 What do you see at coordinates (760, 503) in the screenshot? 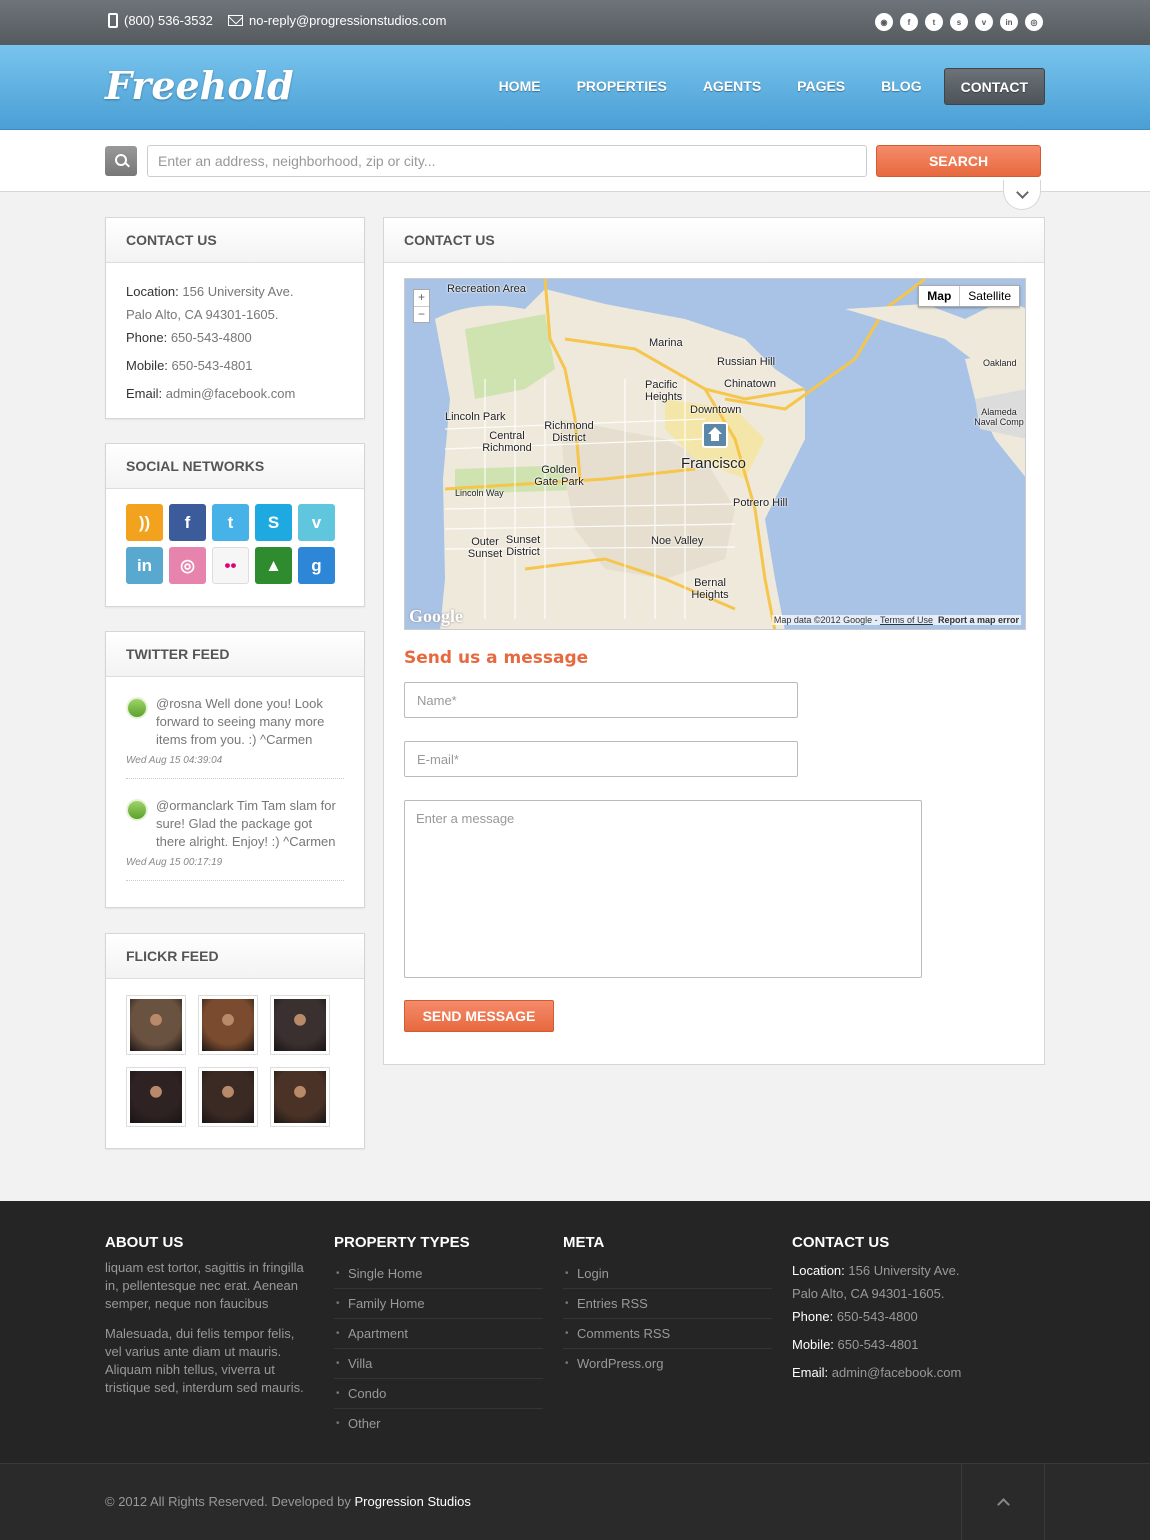
I see `map-label: Potrero Hill` at bounding box center [760, 503].